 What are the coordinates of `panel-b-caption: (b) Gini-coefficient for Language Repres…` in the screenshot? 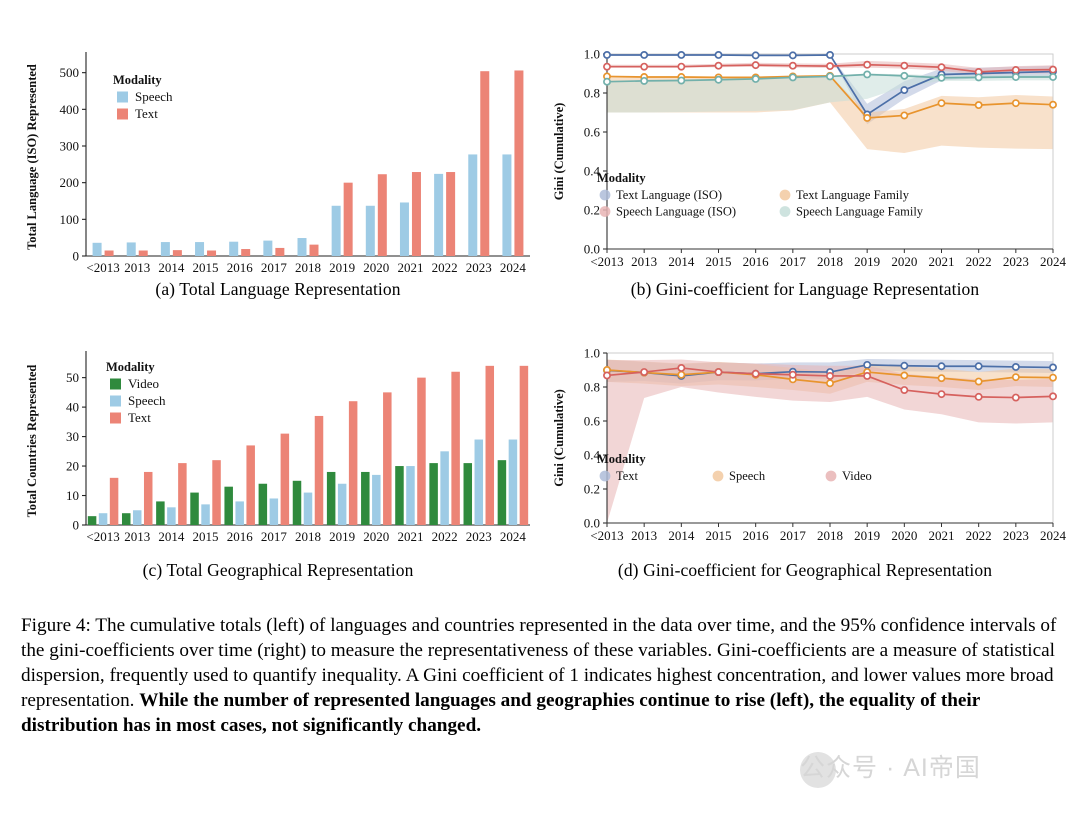 It's located at (805, 289).